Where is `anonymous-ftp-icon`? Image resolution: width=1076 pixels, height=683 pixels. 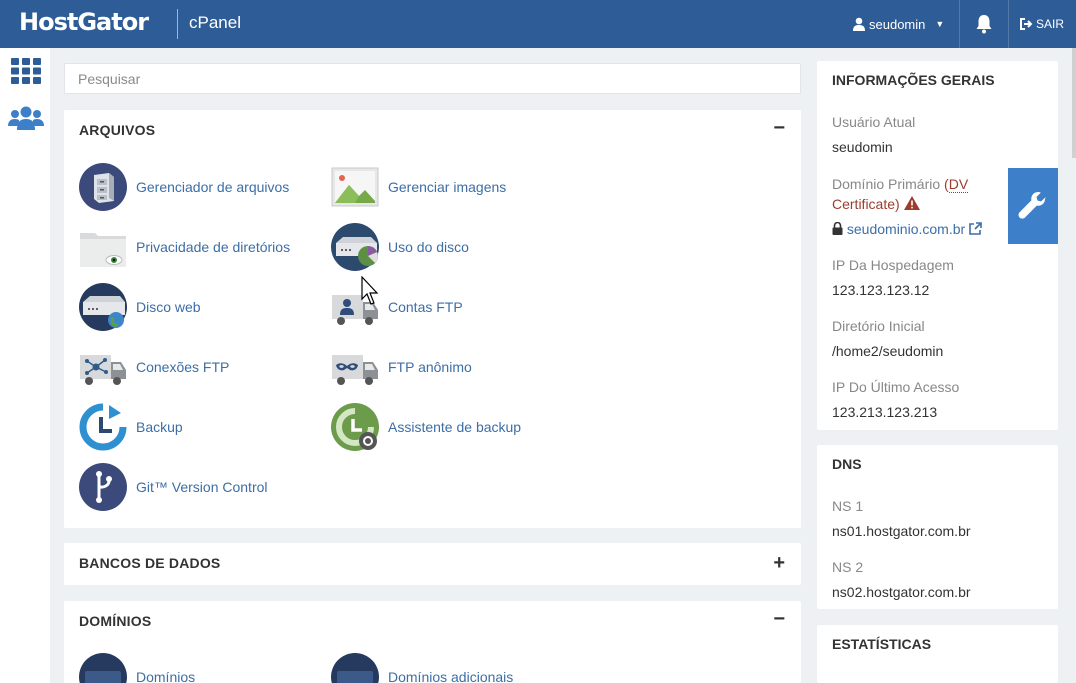 anonymous-ftp-icon is located at coordinates (355, 370).